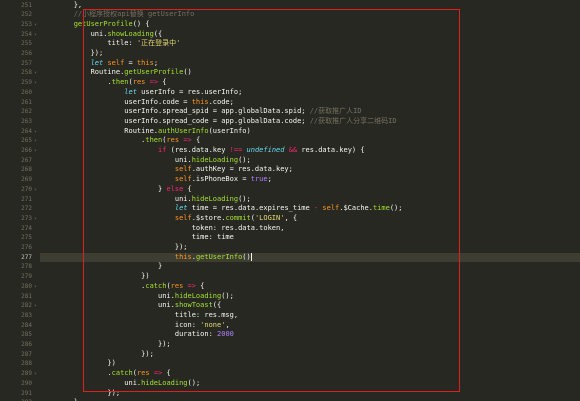  Describe the element at coordinates (26, 393) in the screenshot. I see `line-number: 291` at that location.